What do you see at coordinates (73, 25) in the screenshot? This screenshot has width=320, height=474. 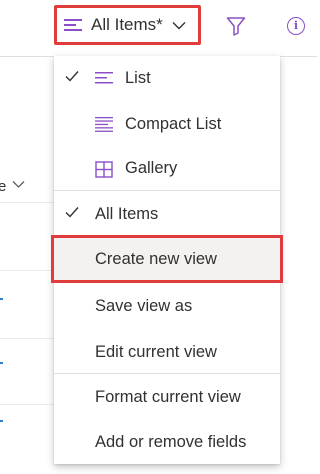 I see `view-list-icon` at bounding box center [73, 25].